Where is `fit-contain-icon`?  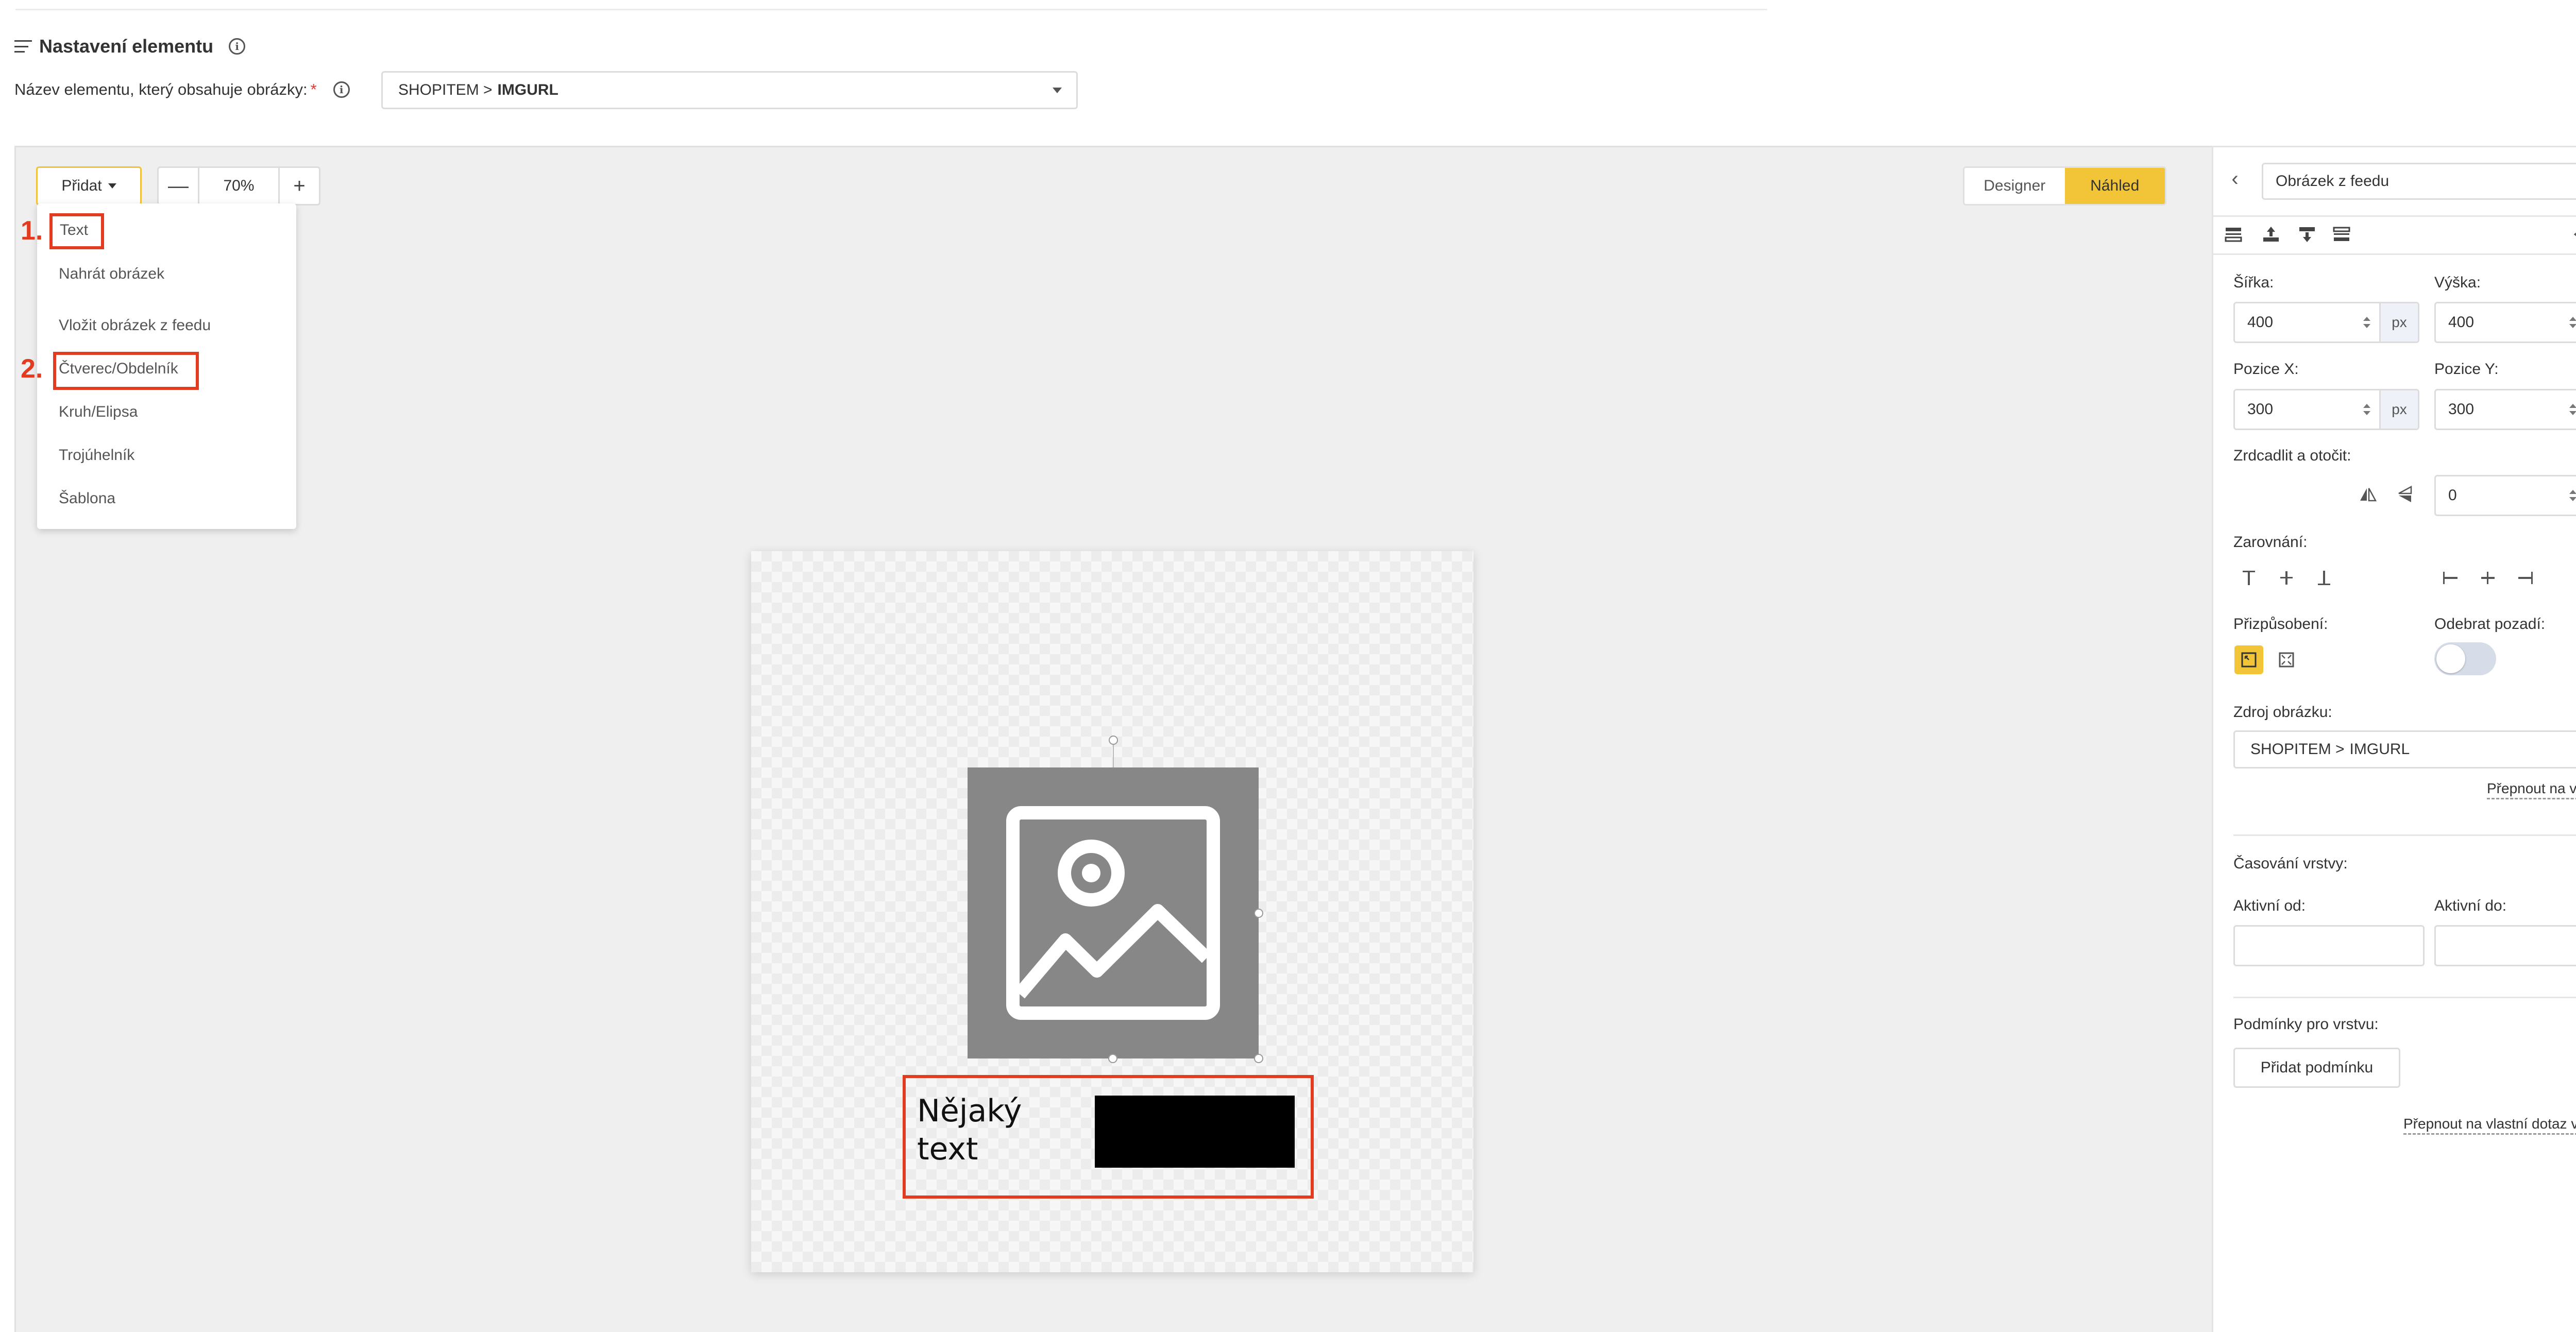
fit-contain-icon is located at coordinates (2249, 660).